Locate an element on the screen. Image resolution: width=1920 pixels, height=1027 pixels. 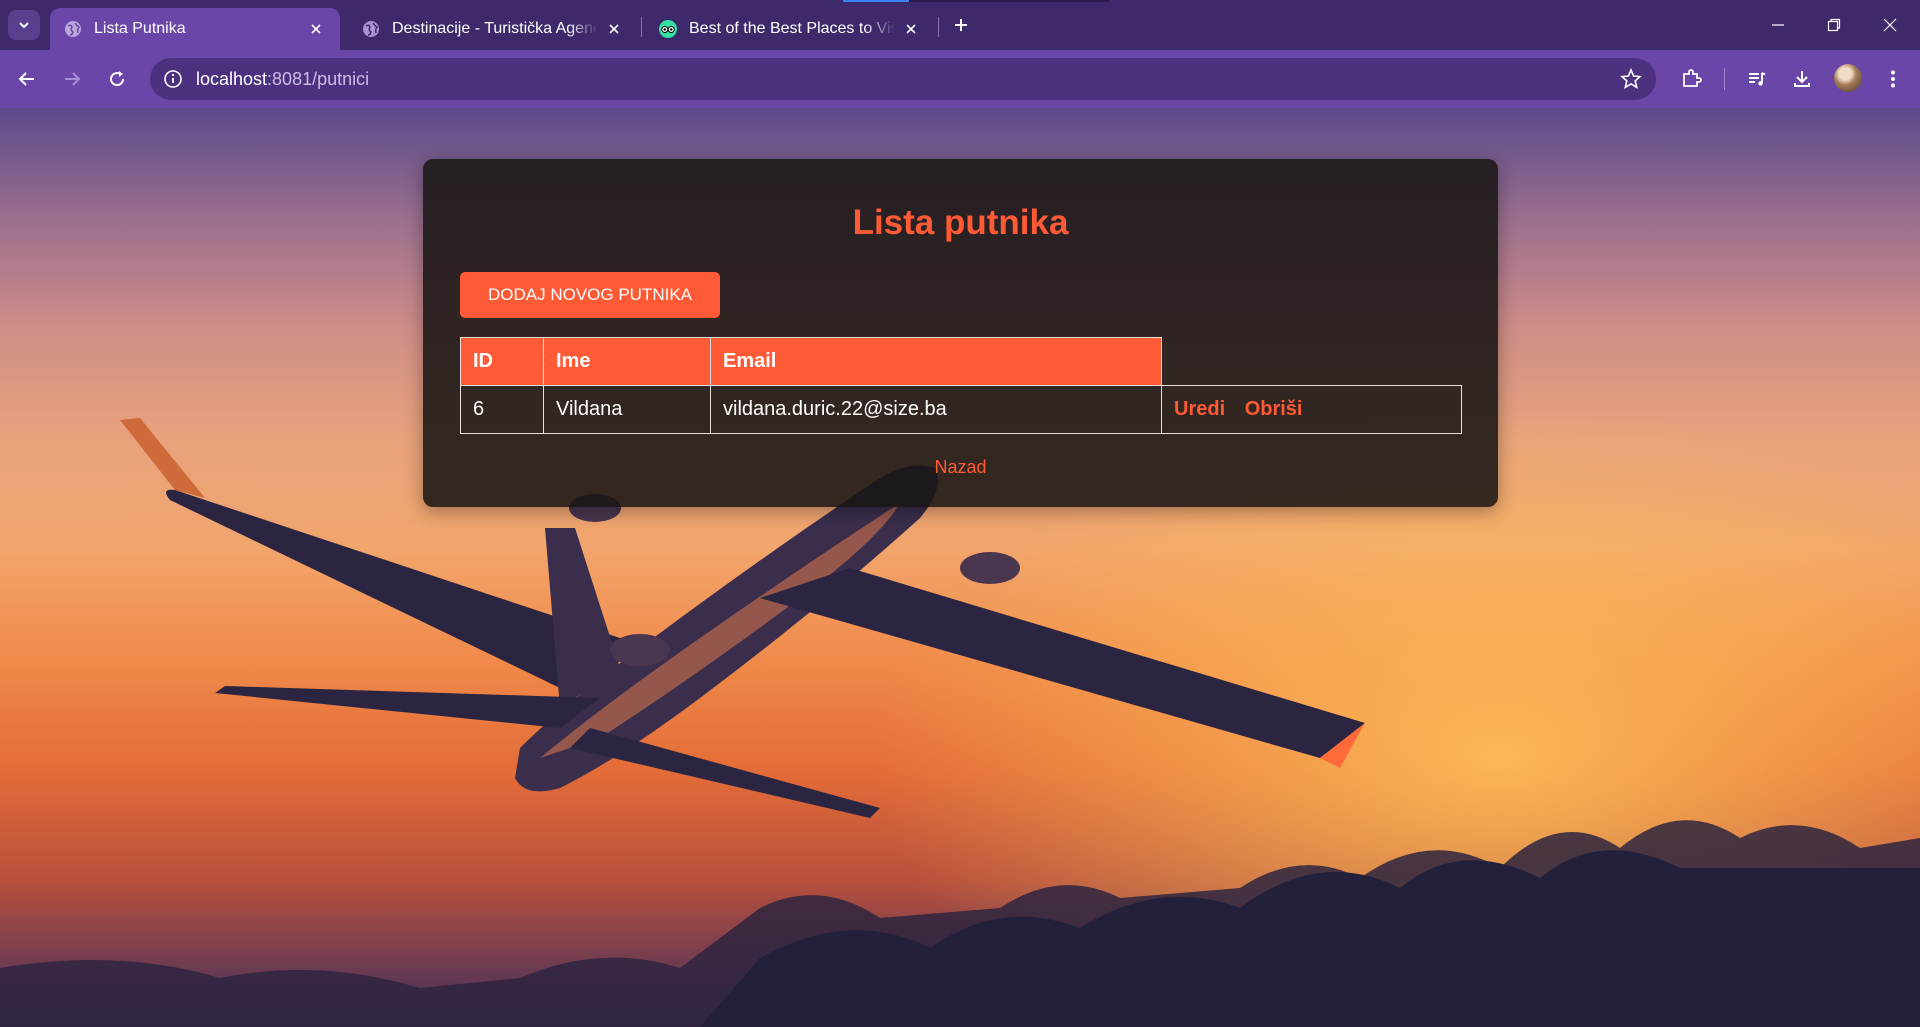
media-controls-button is located at coordinates (1757, 79).